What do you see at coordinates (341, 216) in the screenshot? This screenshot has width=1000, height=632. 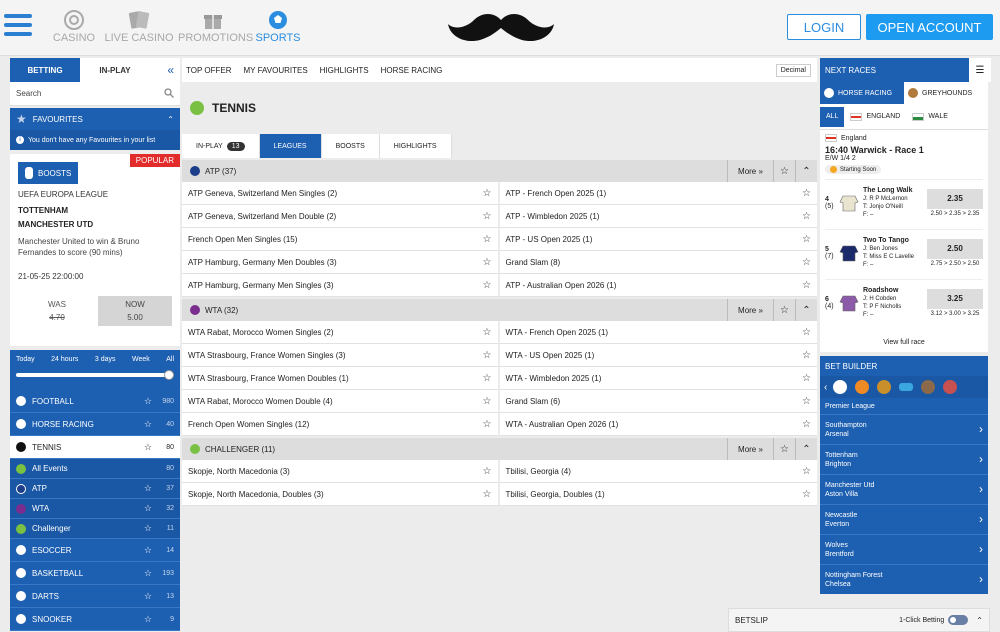 I see `league-row: ATP Geneva, Switzerland Men Double (2) ☆` at bounding box center [341, 216].